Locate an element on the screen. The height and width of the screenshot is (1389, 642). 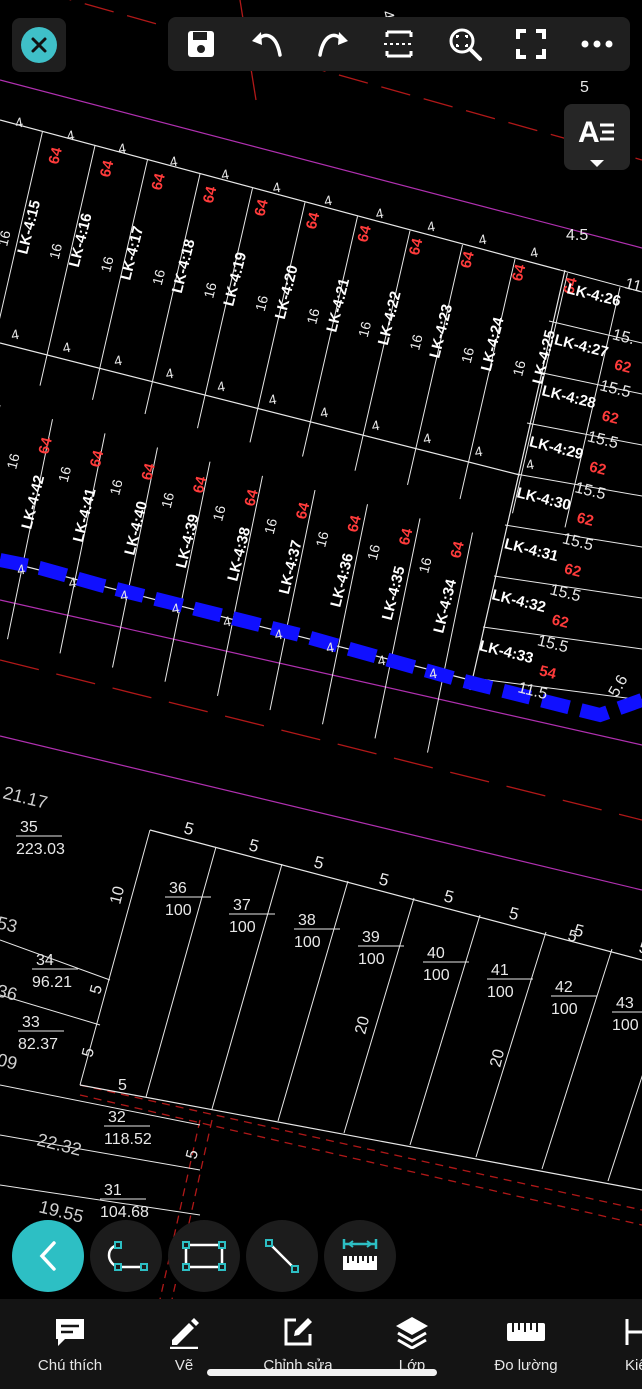
lot-label: LK-4:24 is located at coordinates (493, 344).